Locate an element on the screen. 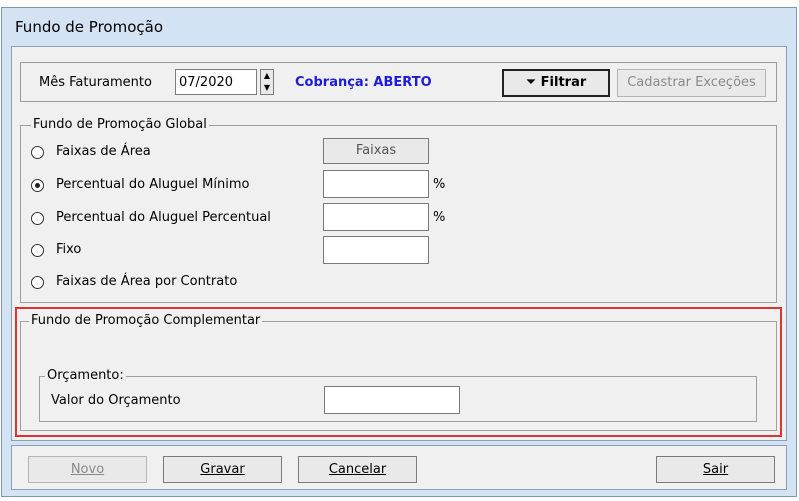 The height and width of the screenshot is (501, 799). month-input is located at coordinates (216, 82).